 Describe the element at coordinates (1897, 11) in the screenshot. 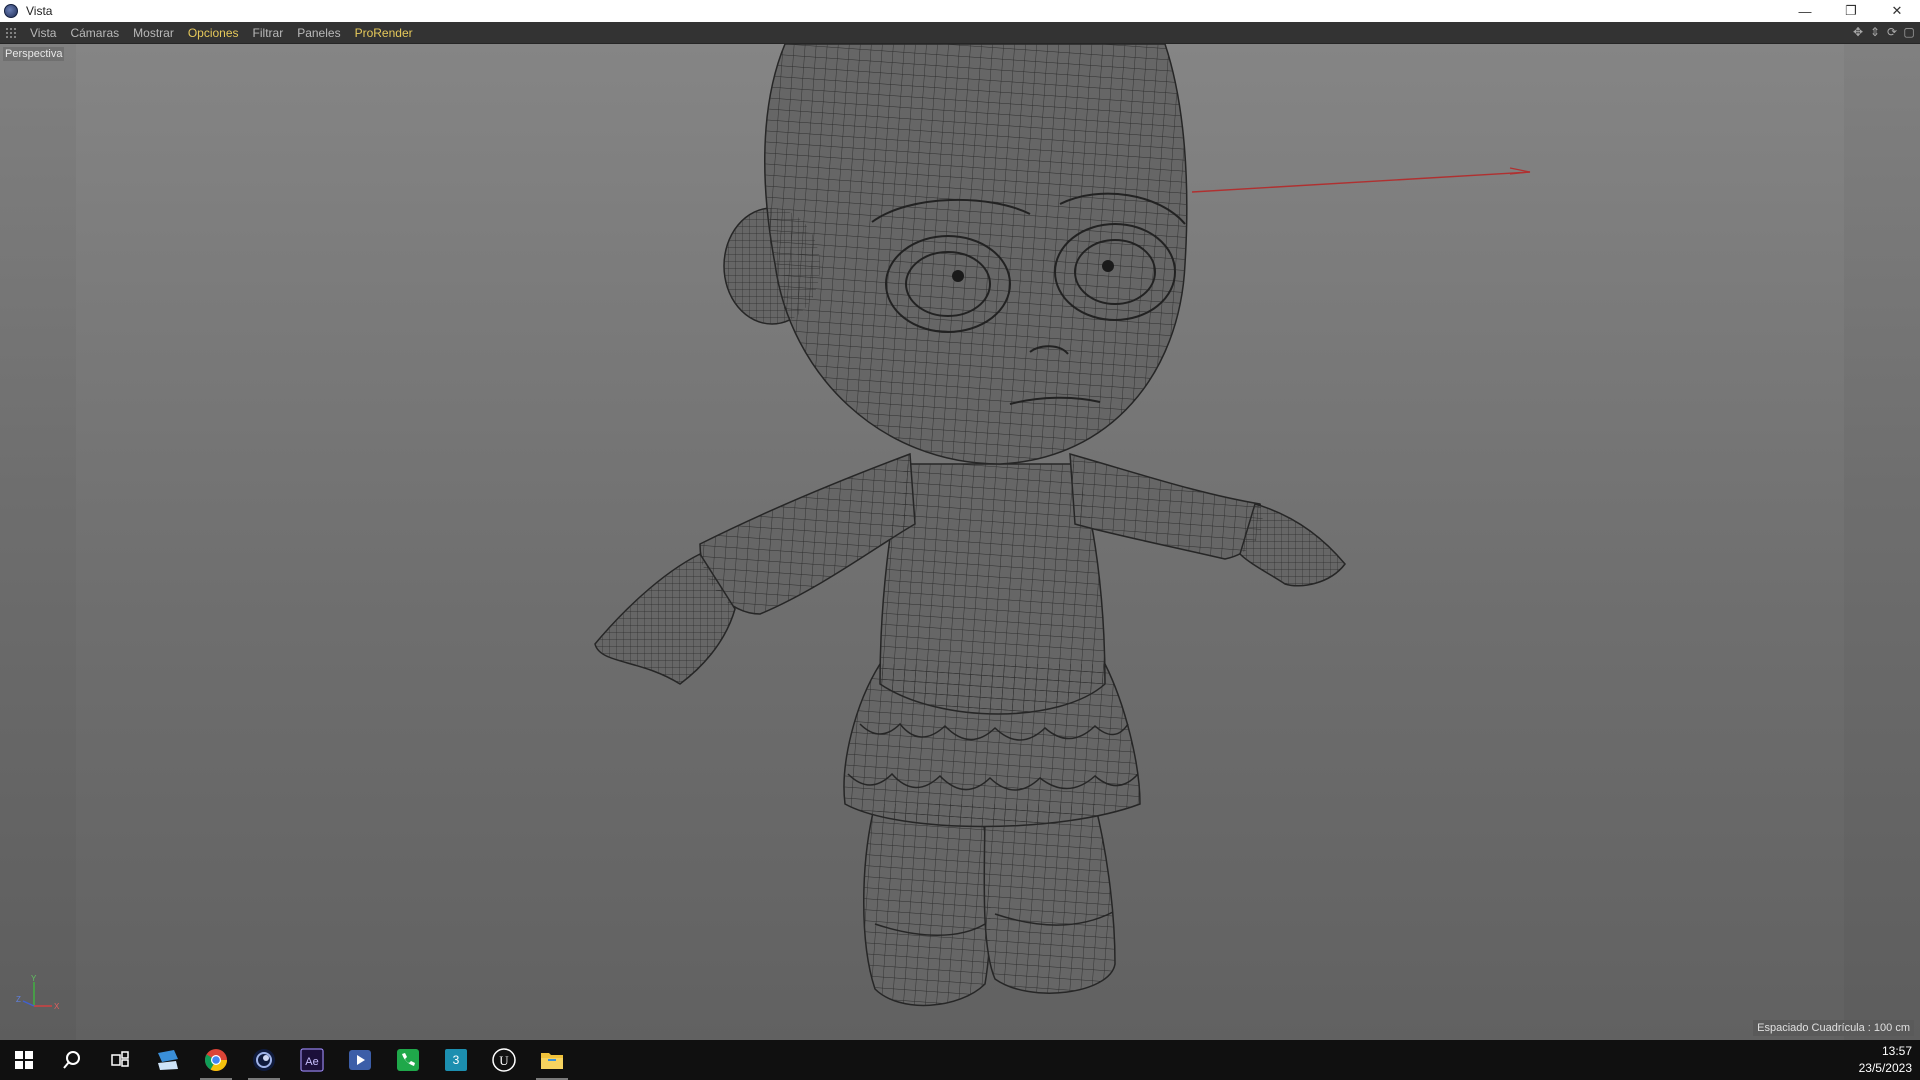

I see `close-icon: ✕` at that location.